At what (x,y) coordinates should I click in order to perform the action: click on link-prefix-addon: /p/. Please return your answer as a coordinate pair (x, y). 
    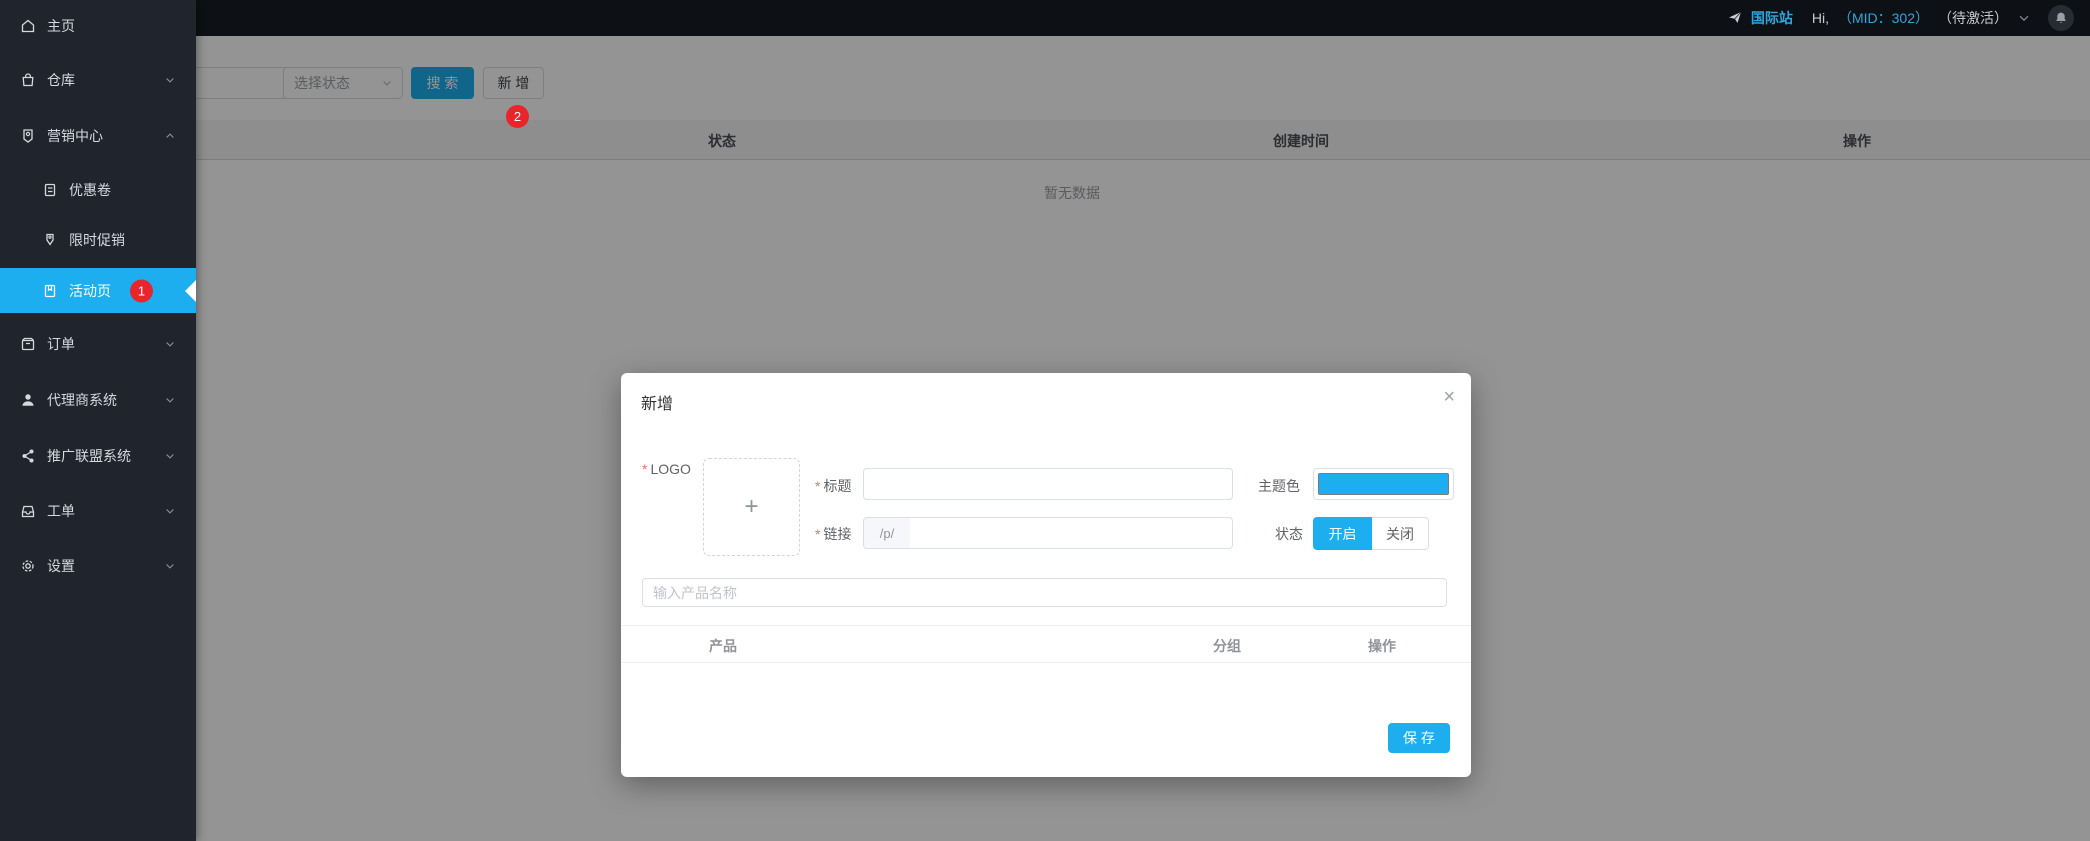
    Looking at the image, I should click on (887, 533).